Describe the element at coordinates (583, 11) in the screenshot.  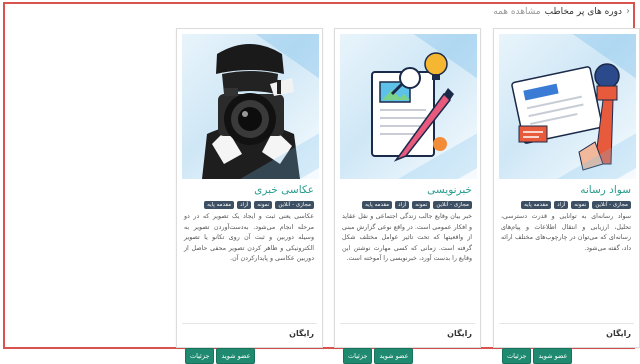
I see `section-title: دوره های پر مخاطب` at that location.